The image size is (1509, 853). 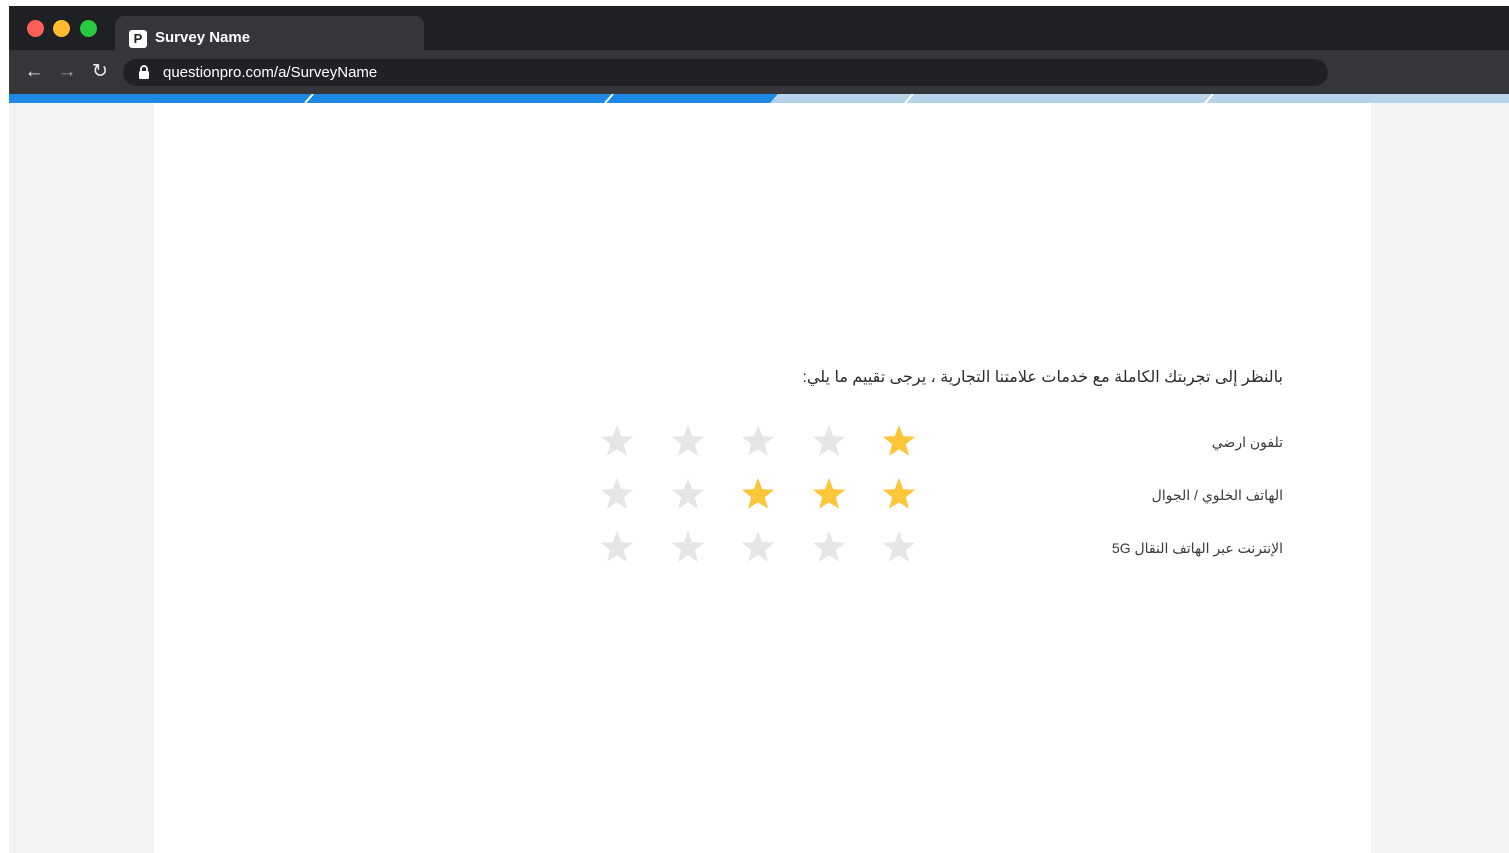 What do you see at coordinates (1139, 98) in the screenshot?
I see `progress-remaining` at bounding box center [1139, 98].